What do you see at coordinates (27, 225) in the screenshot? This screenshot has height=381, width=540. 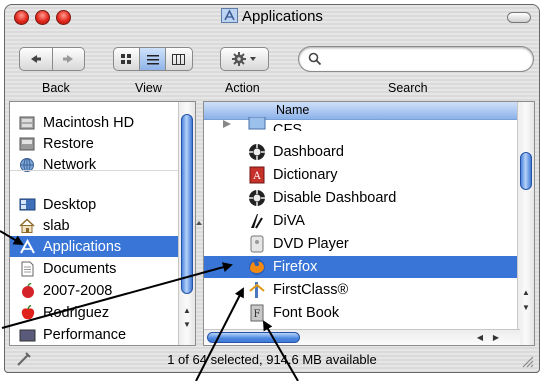 I see `home-icon` at bounding box center [27, 225].